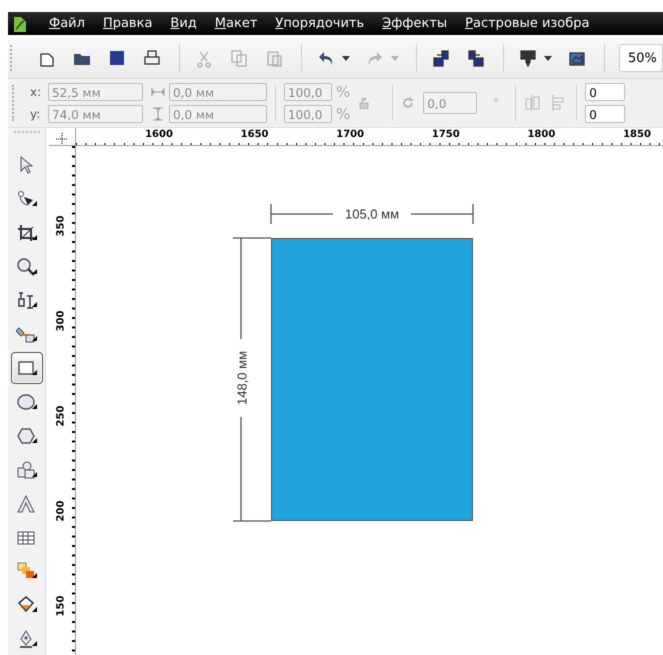 The height and width of the screenshot is (655, 663). I want to click on width-icon, so click(158, 92).